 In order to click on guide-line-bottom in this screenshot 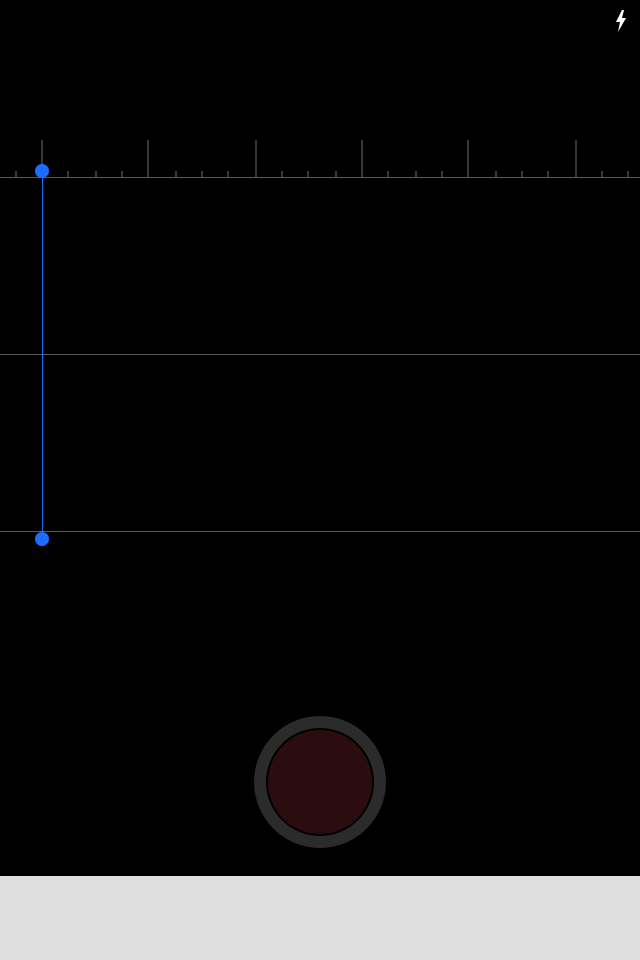, I will do `click(320, 531)`.